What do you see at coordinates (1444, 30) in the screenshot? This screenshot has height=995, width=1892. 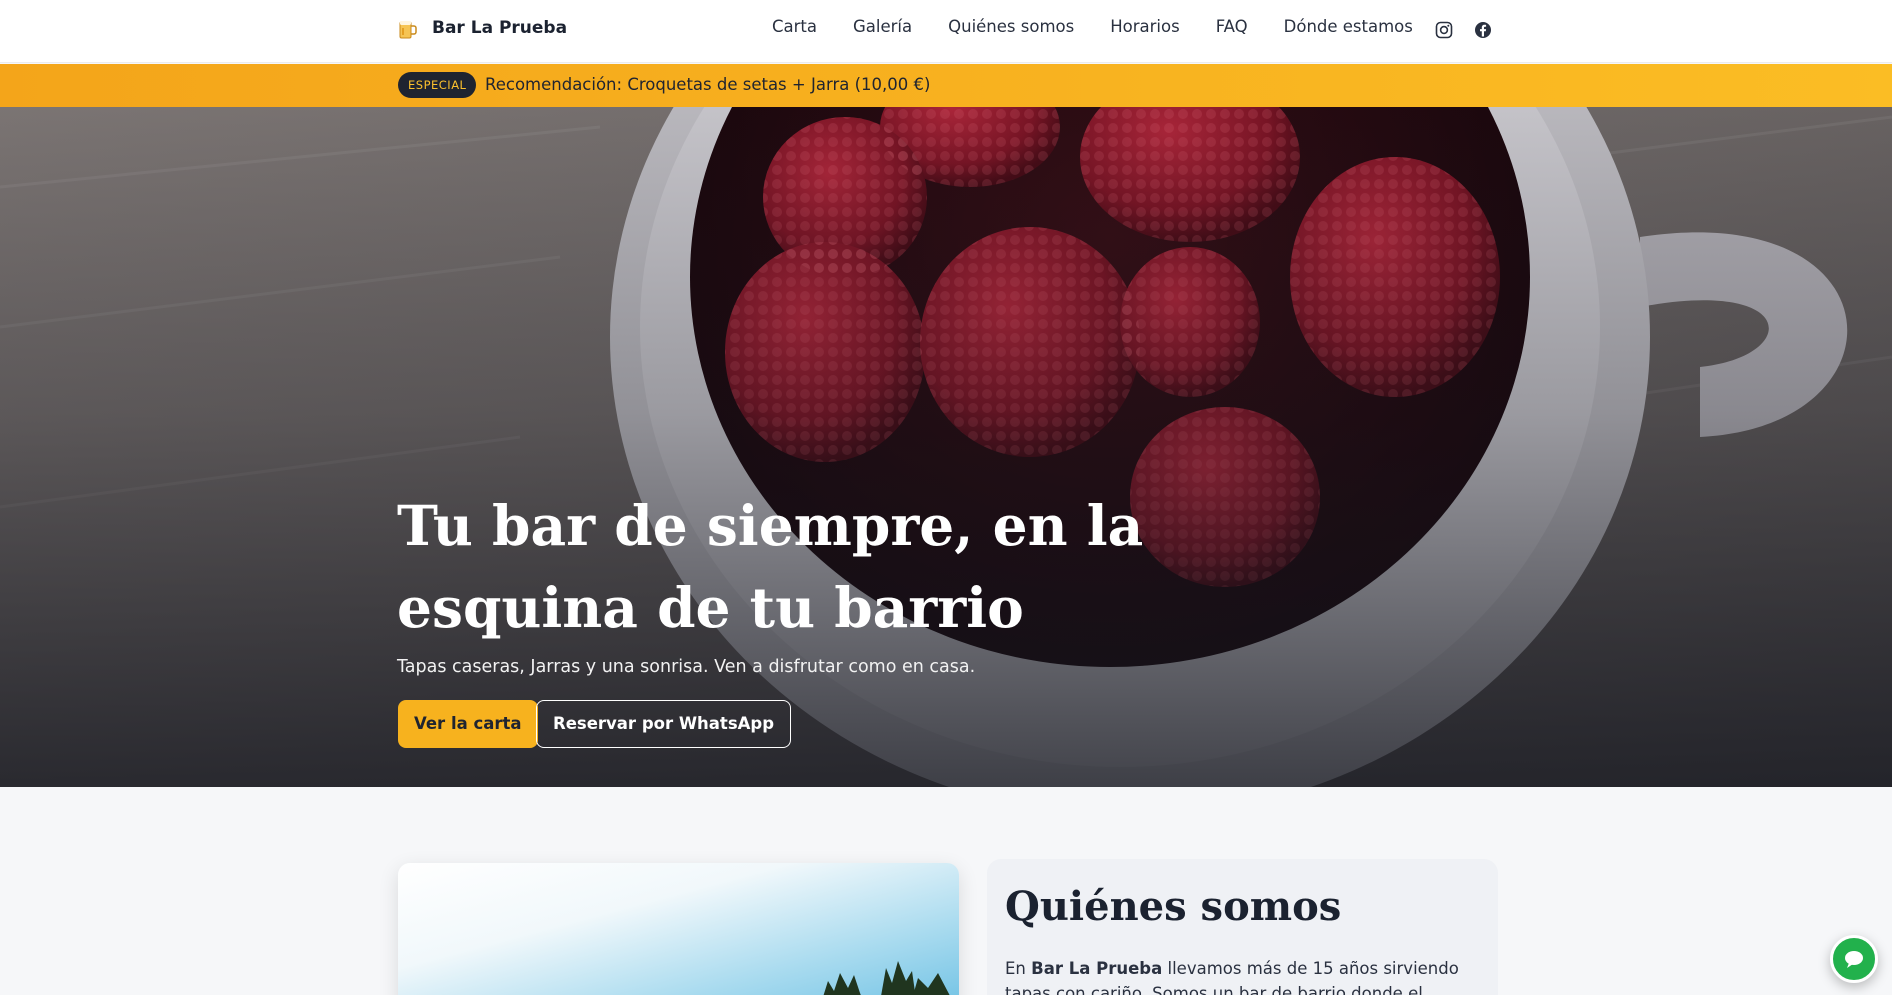 I see `instagram-icon` at bounding box center [1444, 30].